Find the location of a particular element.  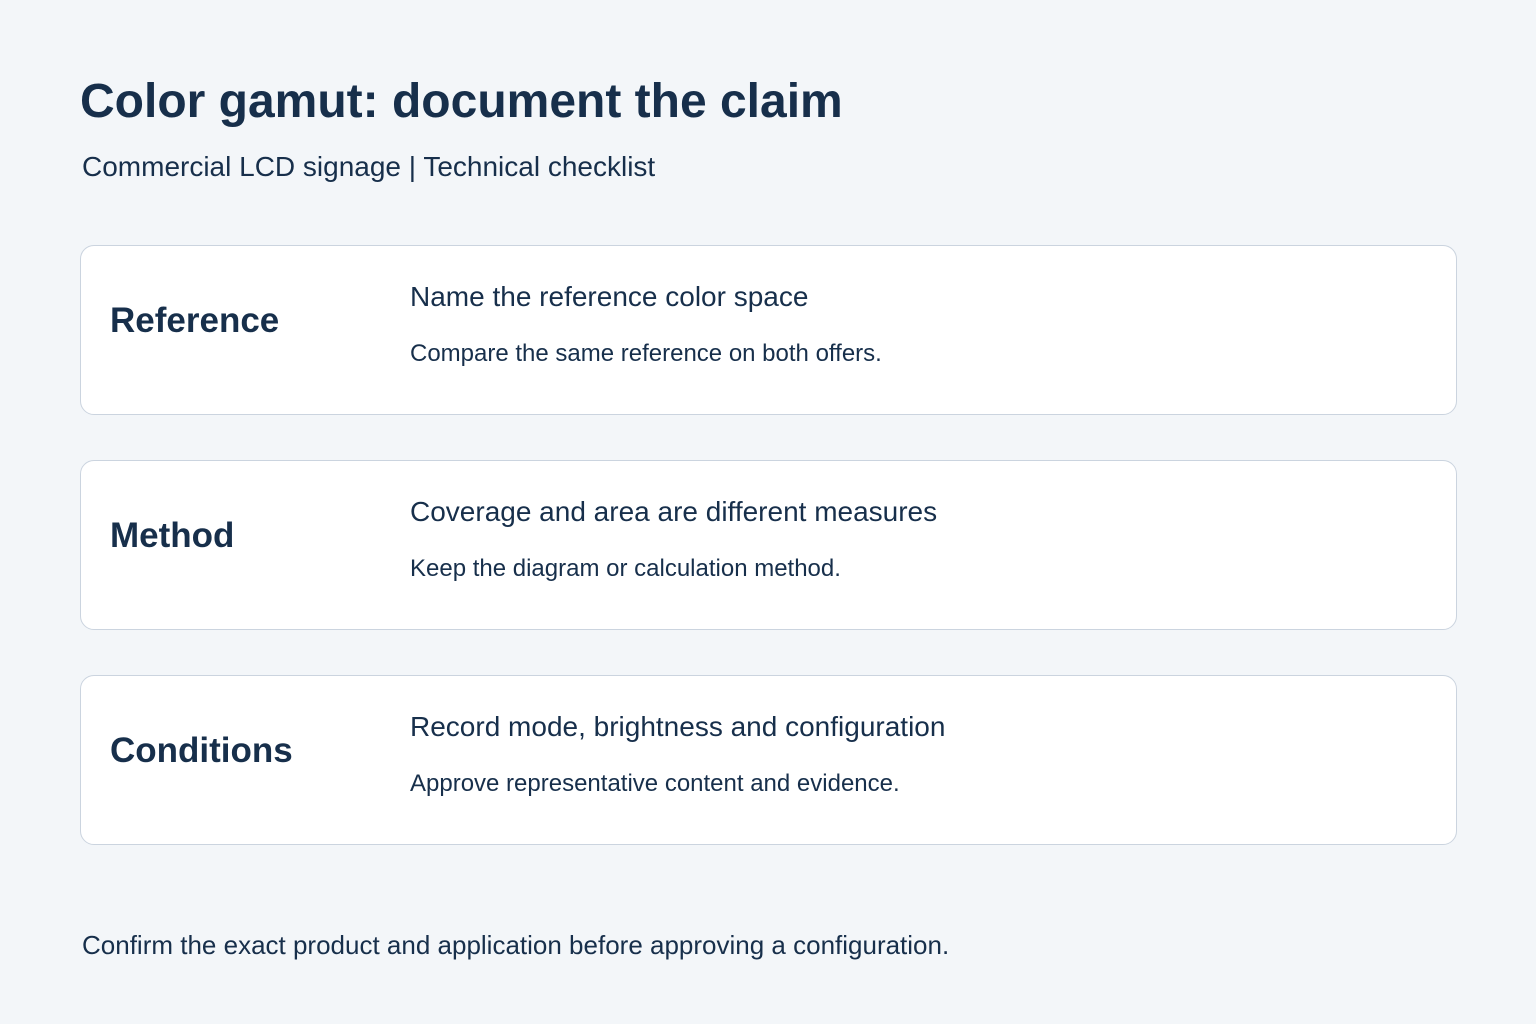

page-title: Color gamut: document the claim is located at coordinates (461, 101).